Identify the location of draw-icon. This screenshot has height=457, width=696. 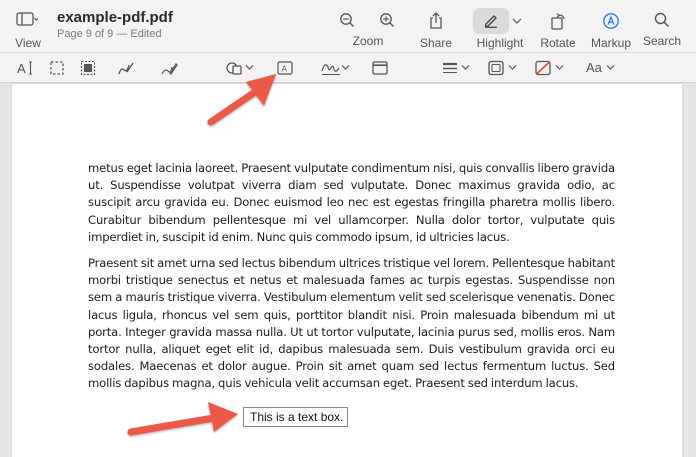
(169, 69).